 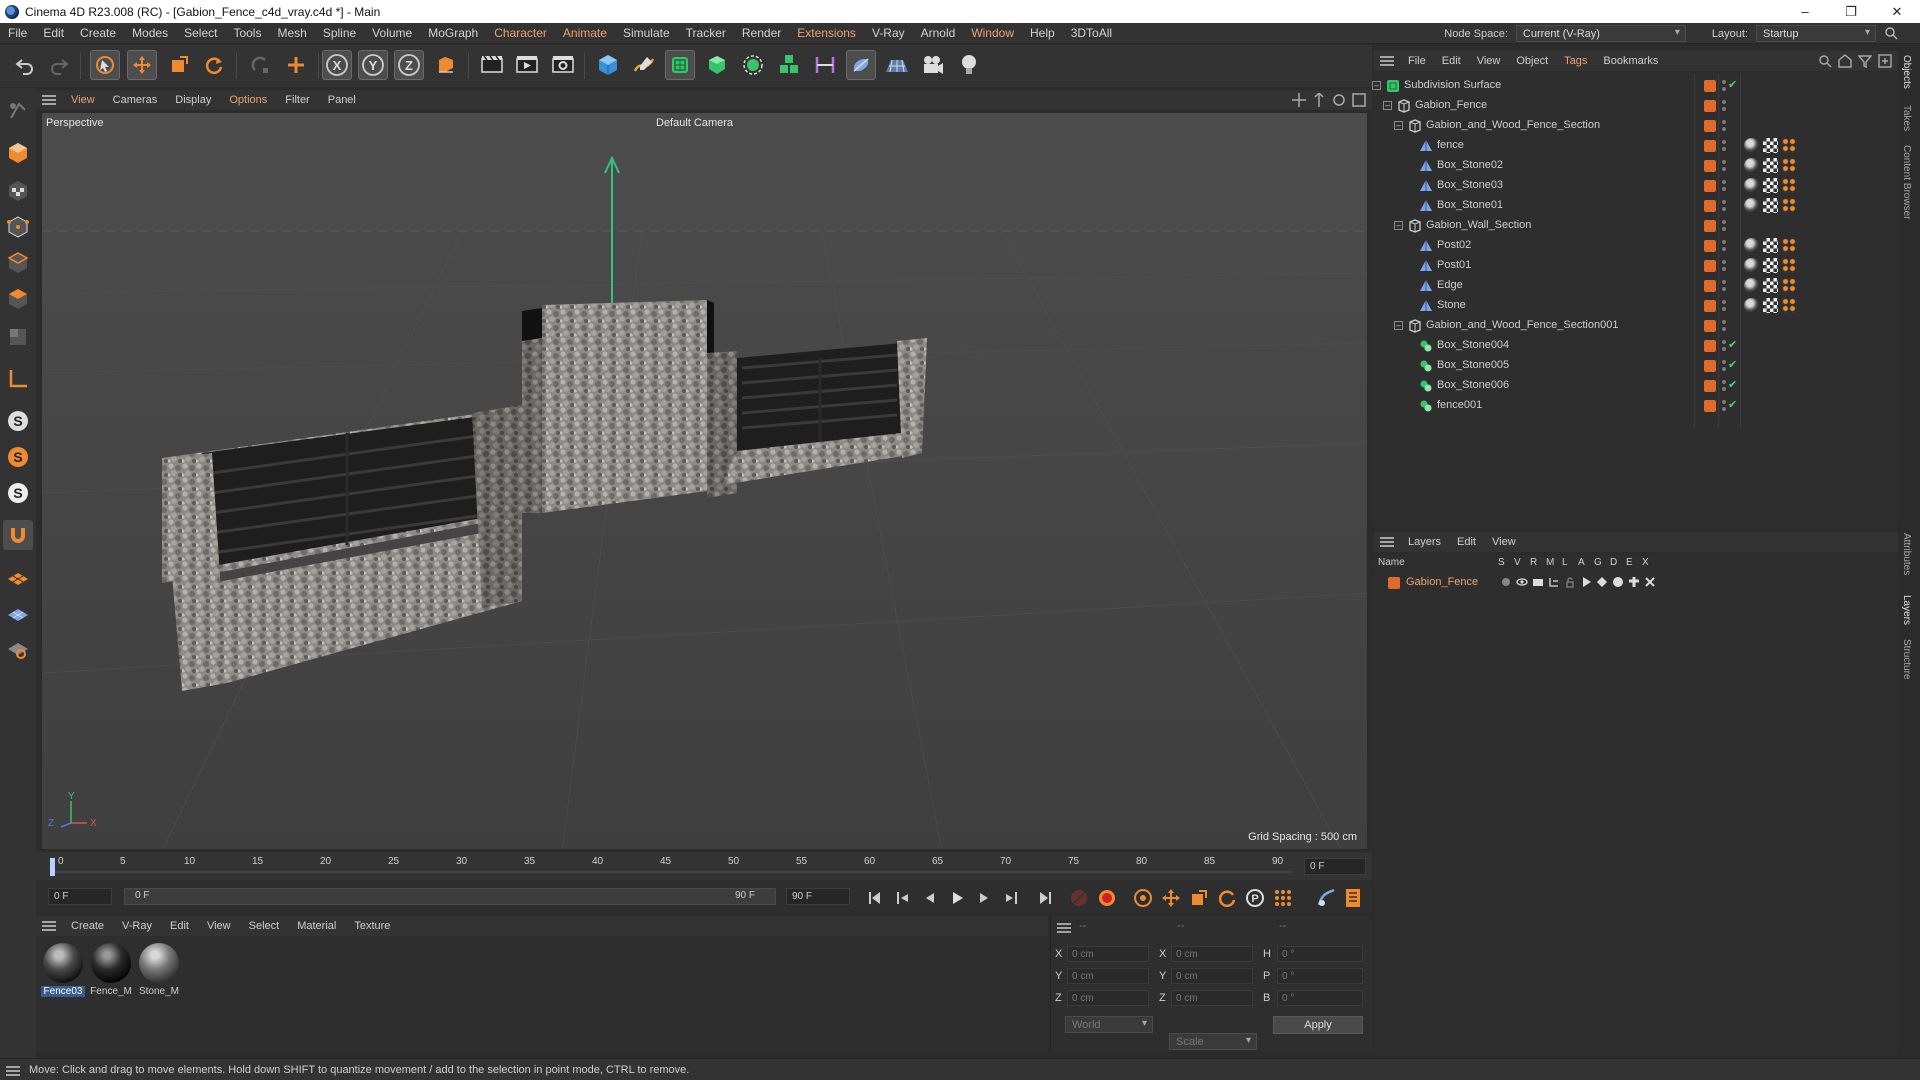 I want to click on material-menu-material: Material, so click(x=316, y=926).